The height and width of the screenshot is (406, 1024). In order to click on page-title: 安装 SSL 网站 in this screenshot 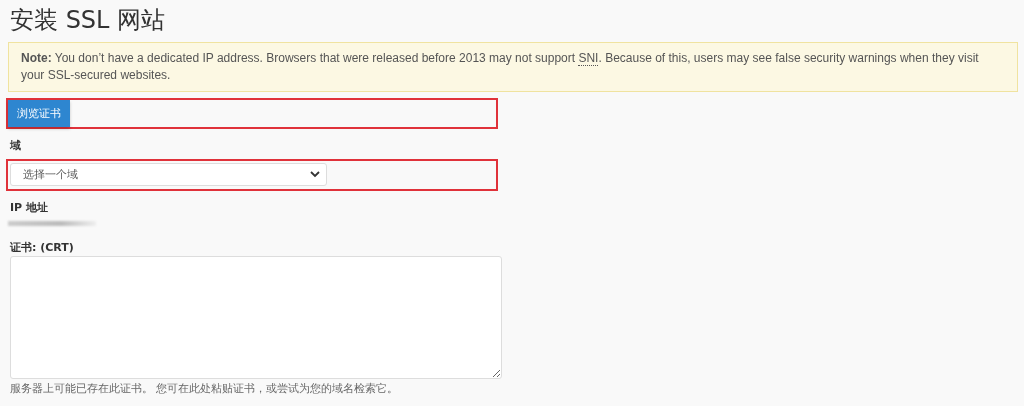, I will do `click(88, 20)`.